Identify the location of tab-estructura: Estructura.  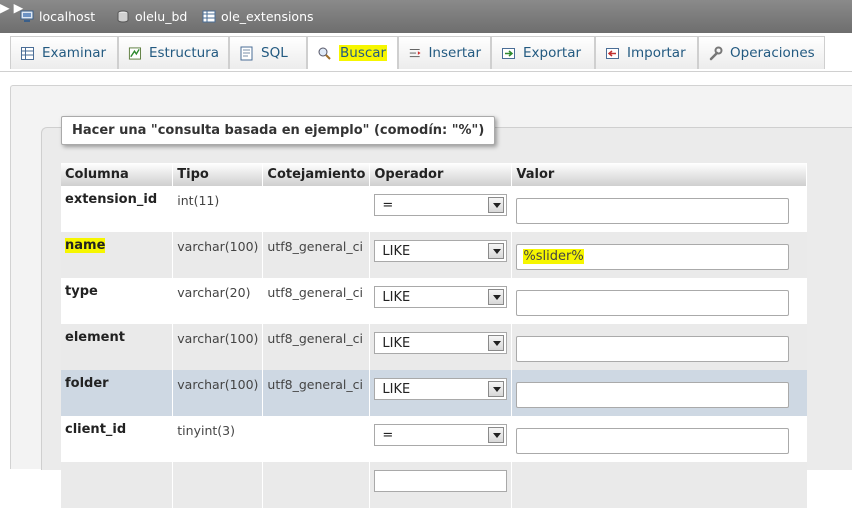
(173, 52).